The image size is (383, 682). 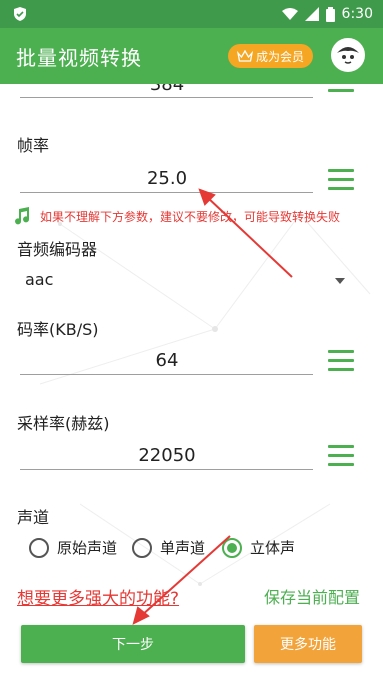 I want to click on radio-label: 原始声道, so click(x=87, y=548).